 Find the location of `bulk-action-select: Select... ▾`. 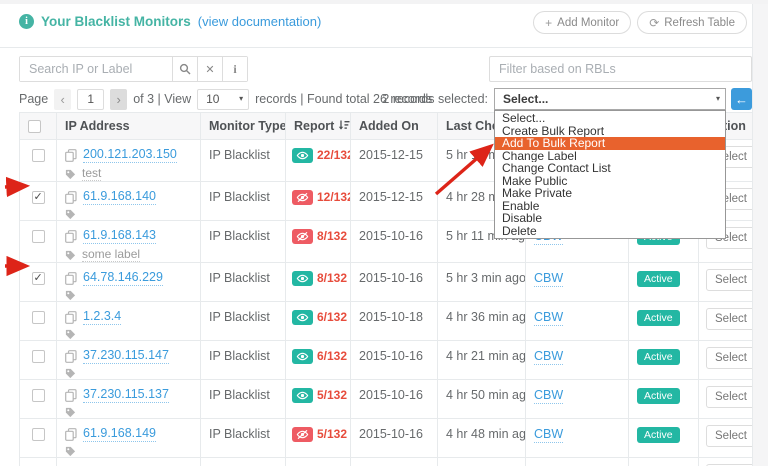

bulk-action-select: Select... ▾ is located at coordinates (610, 99).